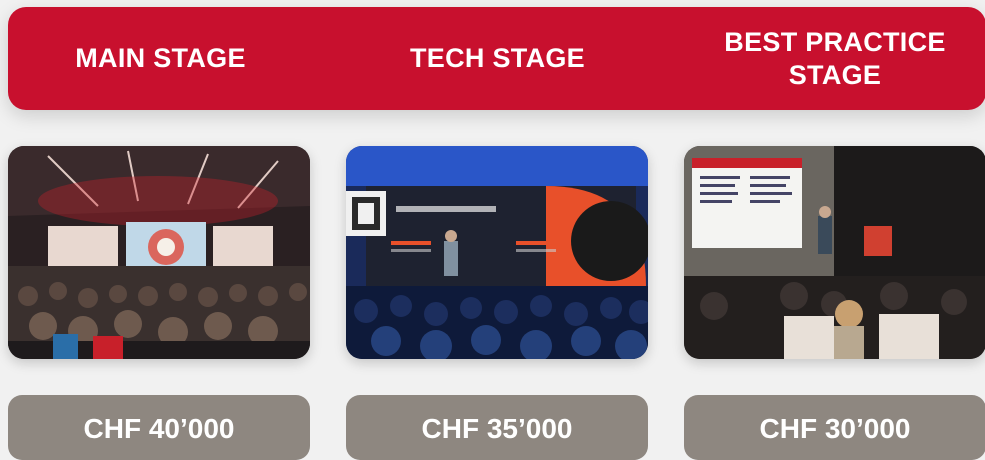 The image size is (985, 460). What do you see at coordinates (497, 427) in the screenshot?
I see `tech-stage-price: CHF 35’000` at bounding box center [497, 427].